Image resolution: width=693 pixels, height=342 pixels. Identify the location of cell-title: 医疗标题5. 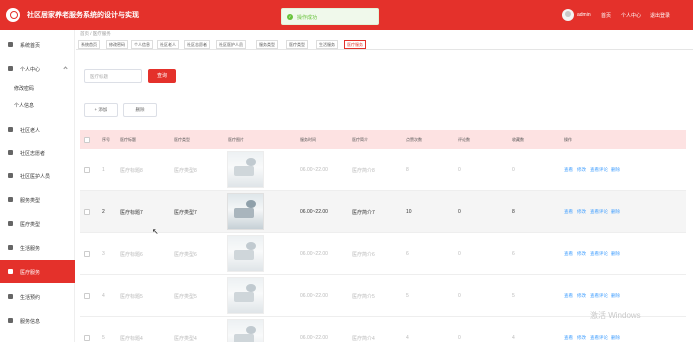
(131, 297).